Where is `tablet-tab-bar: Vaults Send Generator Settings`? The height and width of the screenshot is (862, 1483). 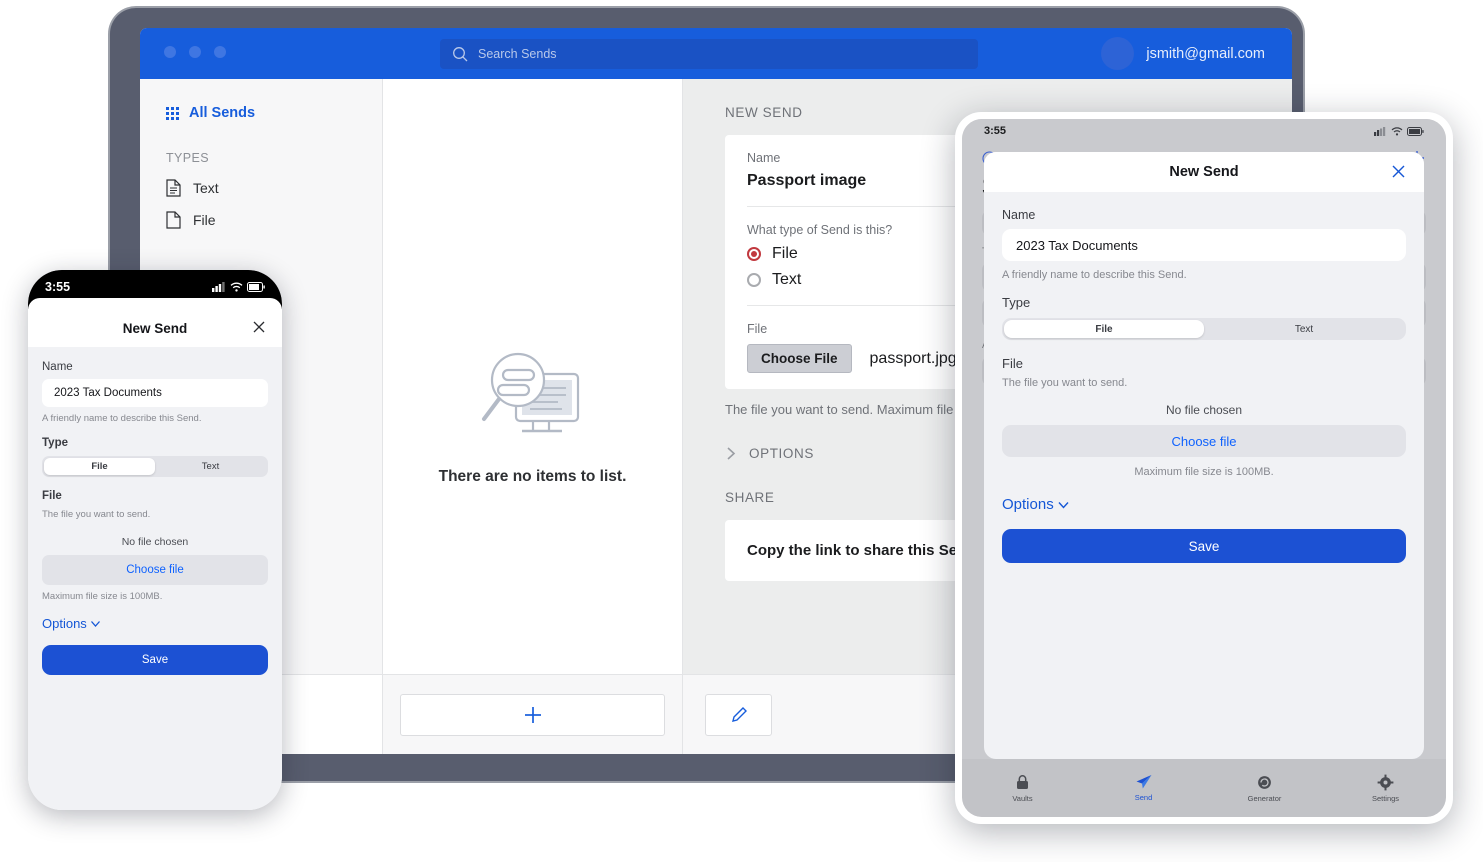 tablet-tab-bar: Vaults Send Generator Settings is located at coordinates (1204, 788).